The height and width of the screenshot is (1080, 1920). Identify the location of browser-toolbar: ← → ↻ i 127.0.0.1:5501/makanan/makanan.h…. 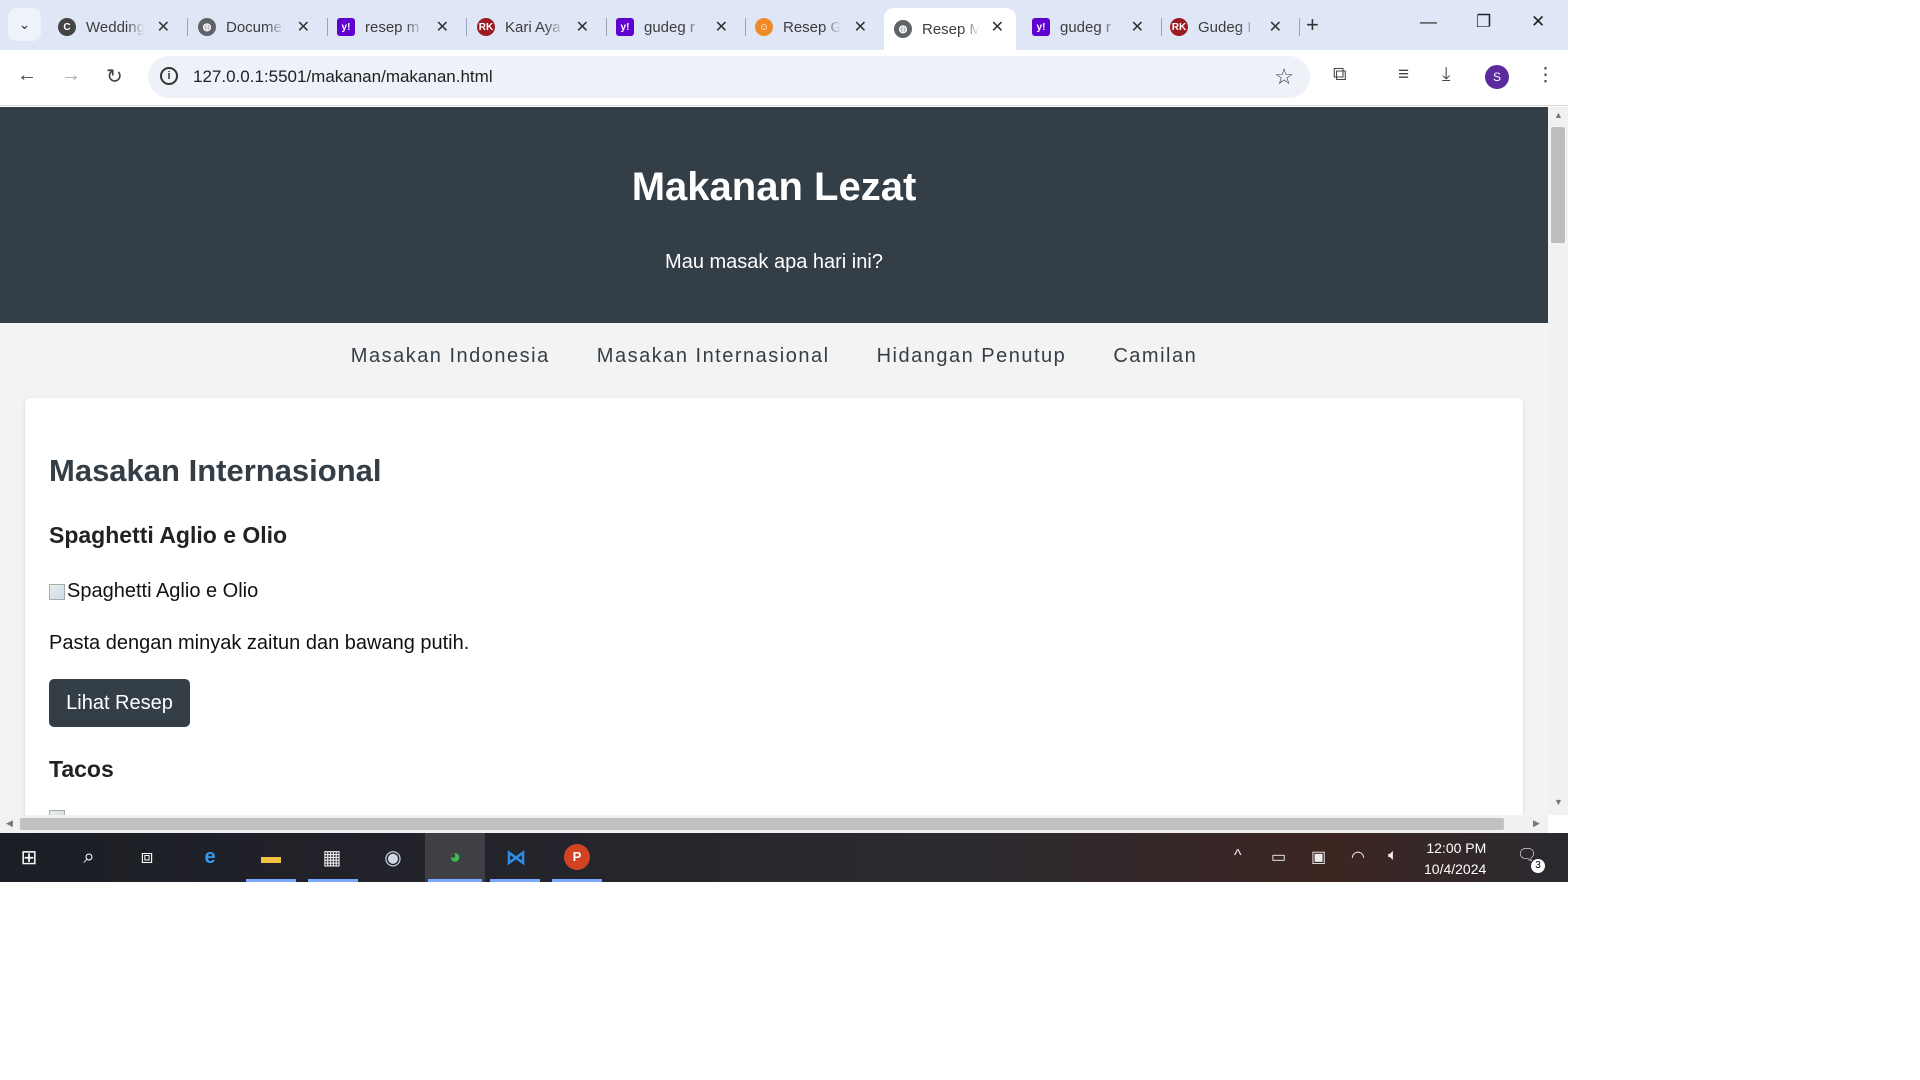
(784, 78).